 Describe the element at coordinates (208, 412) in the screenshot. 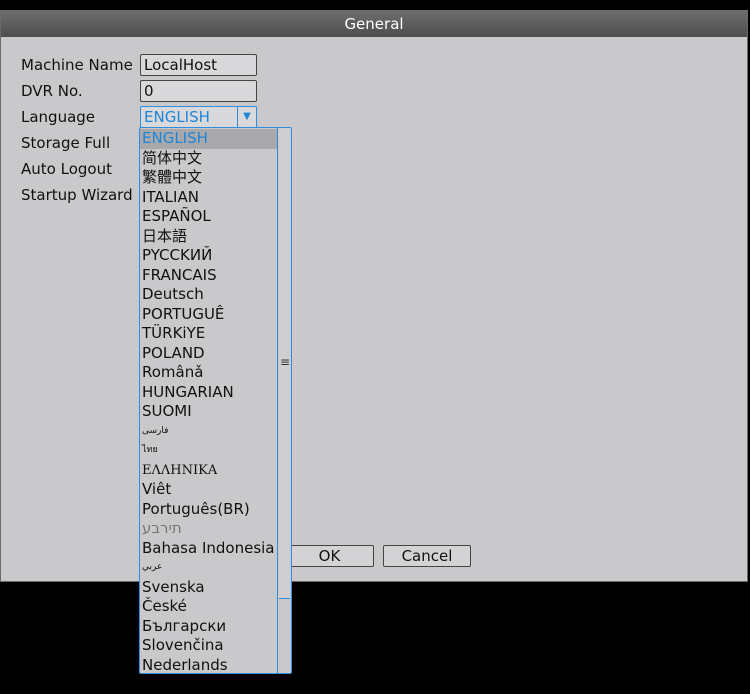

I see `language-option-finnish: SUOMI` at that location.